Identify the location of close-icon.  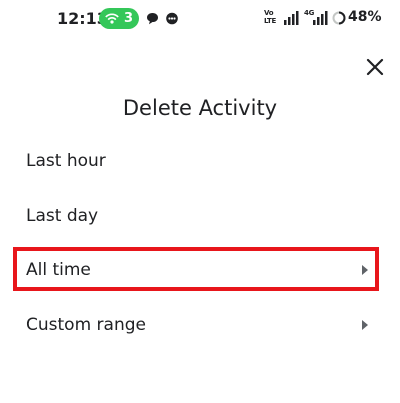
(375, 67).